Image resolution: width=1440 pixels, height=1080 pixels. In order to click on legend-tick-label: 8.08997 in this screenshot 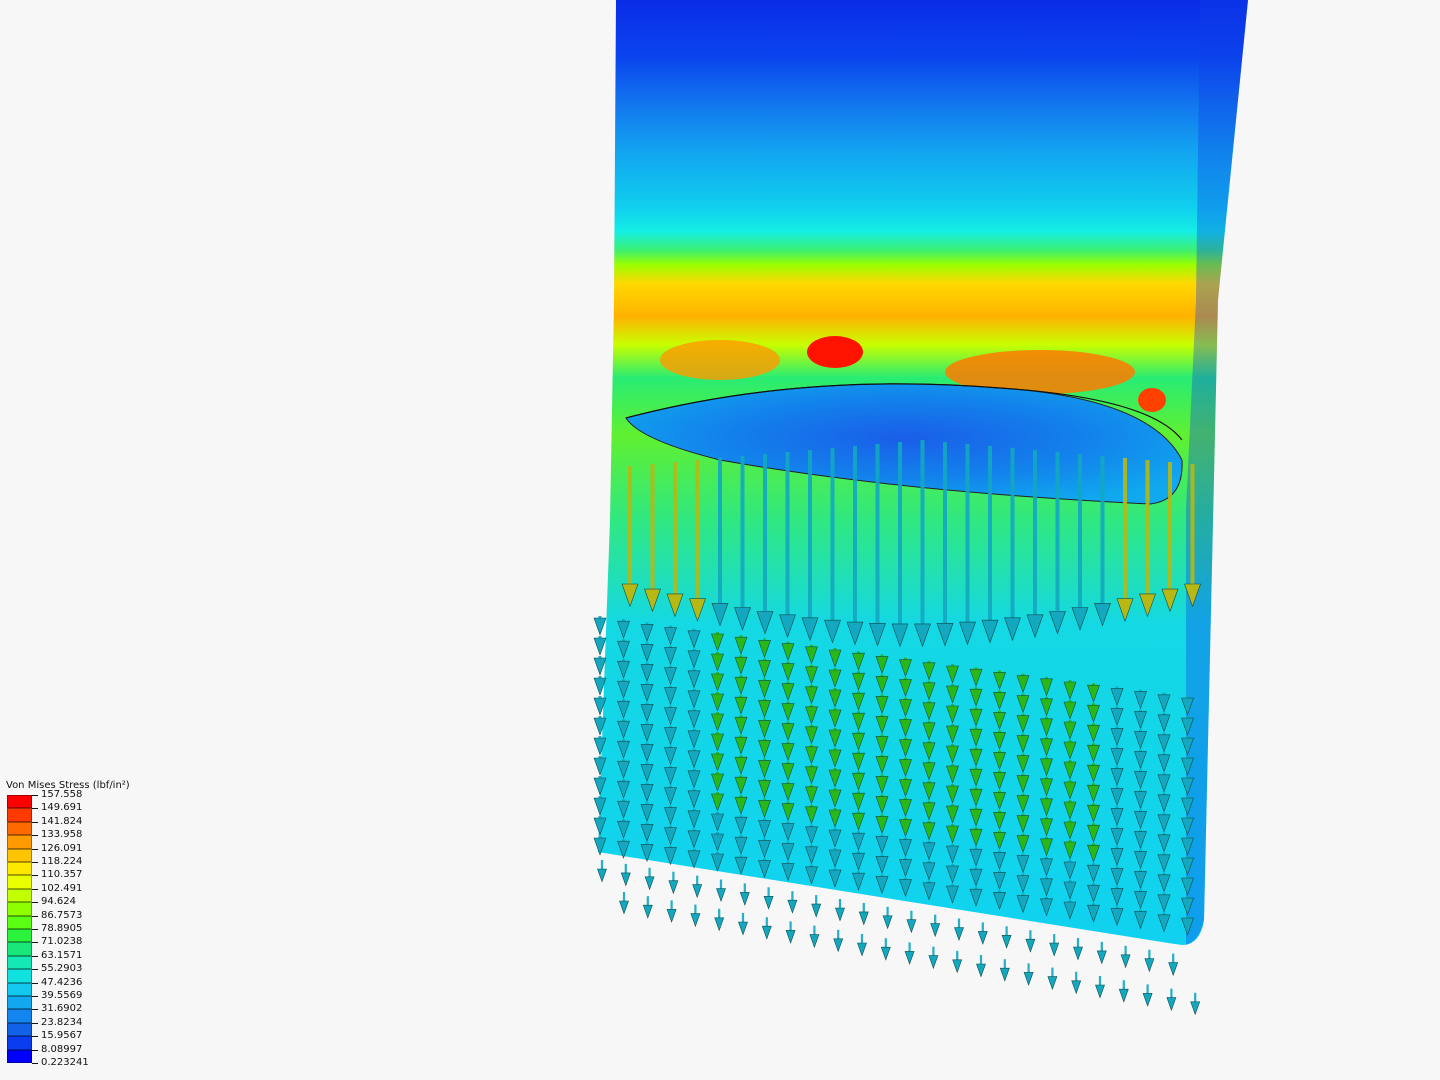, I will do `click(62, 1049)`.